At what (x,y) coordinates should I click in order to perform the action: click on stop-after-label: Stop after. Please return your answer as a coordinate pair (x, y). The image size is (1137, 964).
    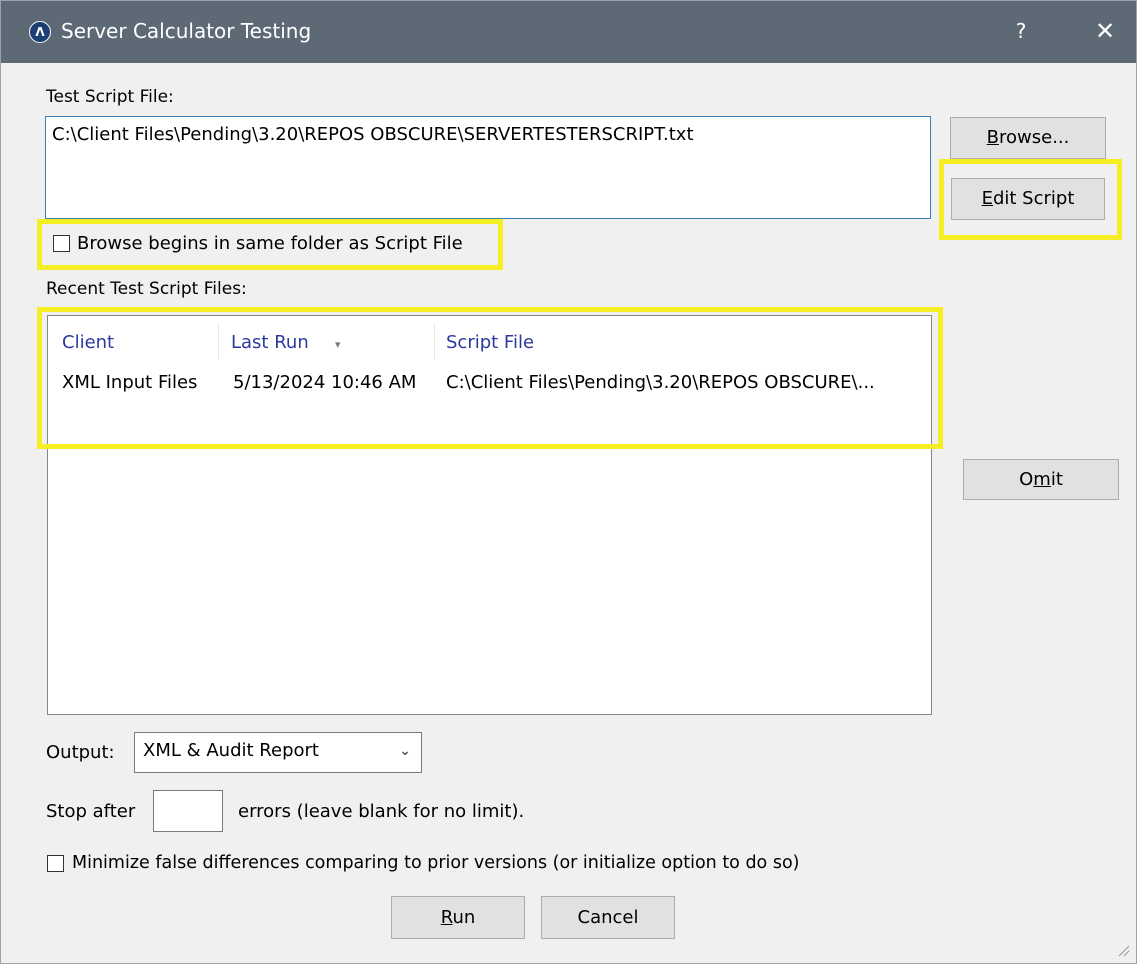
    Looking at the image, I should click on (91, 811).